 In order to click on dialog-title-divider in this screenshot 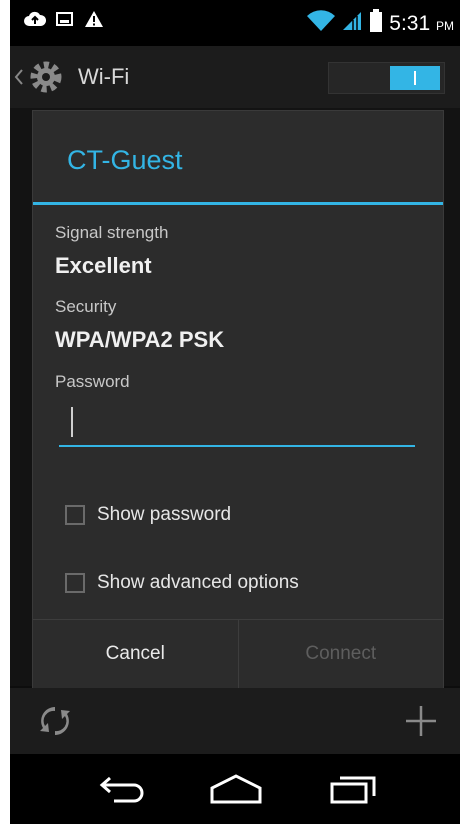, I will do `click(238, 203)`.